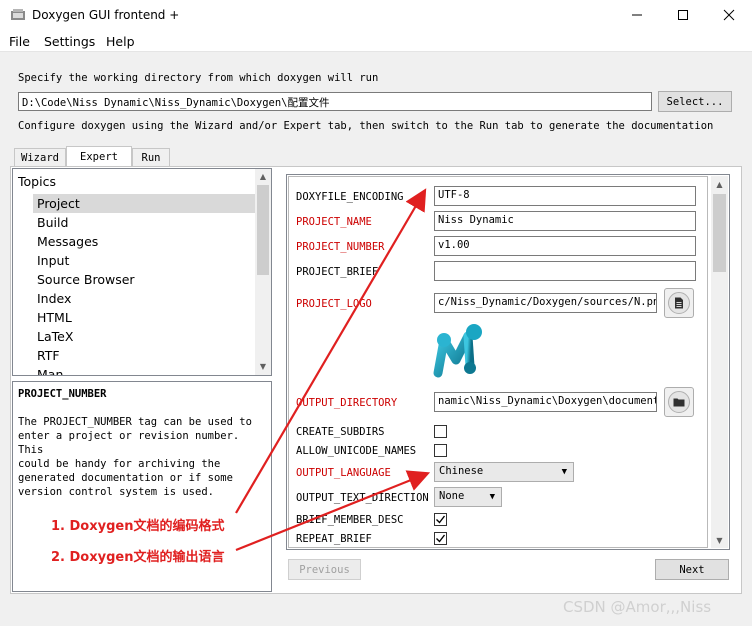 This screenshot has height=626, width=752. I want to click on annotation-encoding: 1. Doxygen文档的编码格式, so click(138, 526).